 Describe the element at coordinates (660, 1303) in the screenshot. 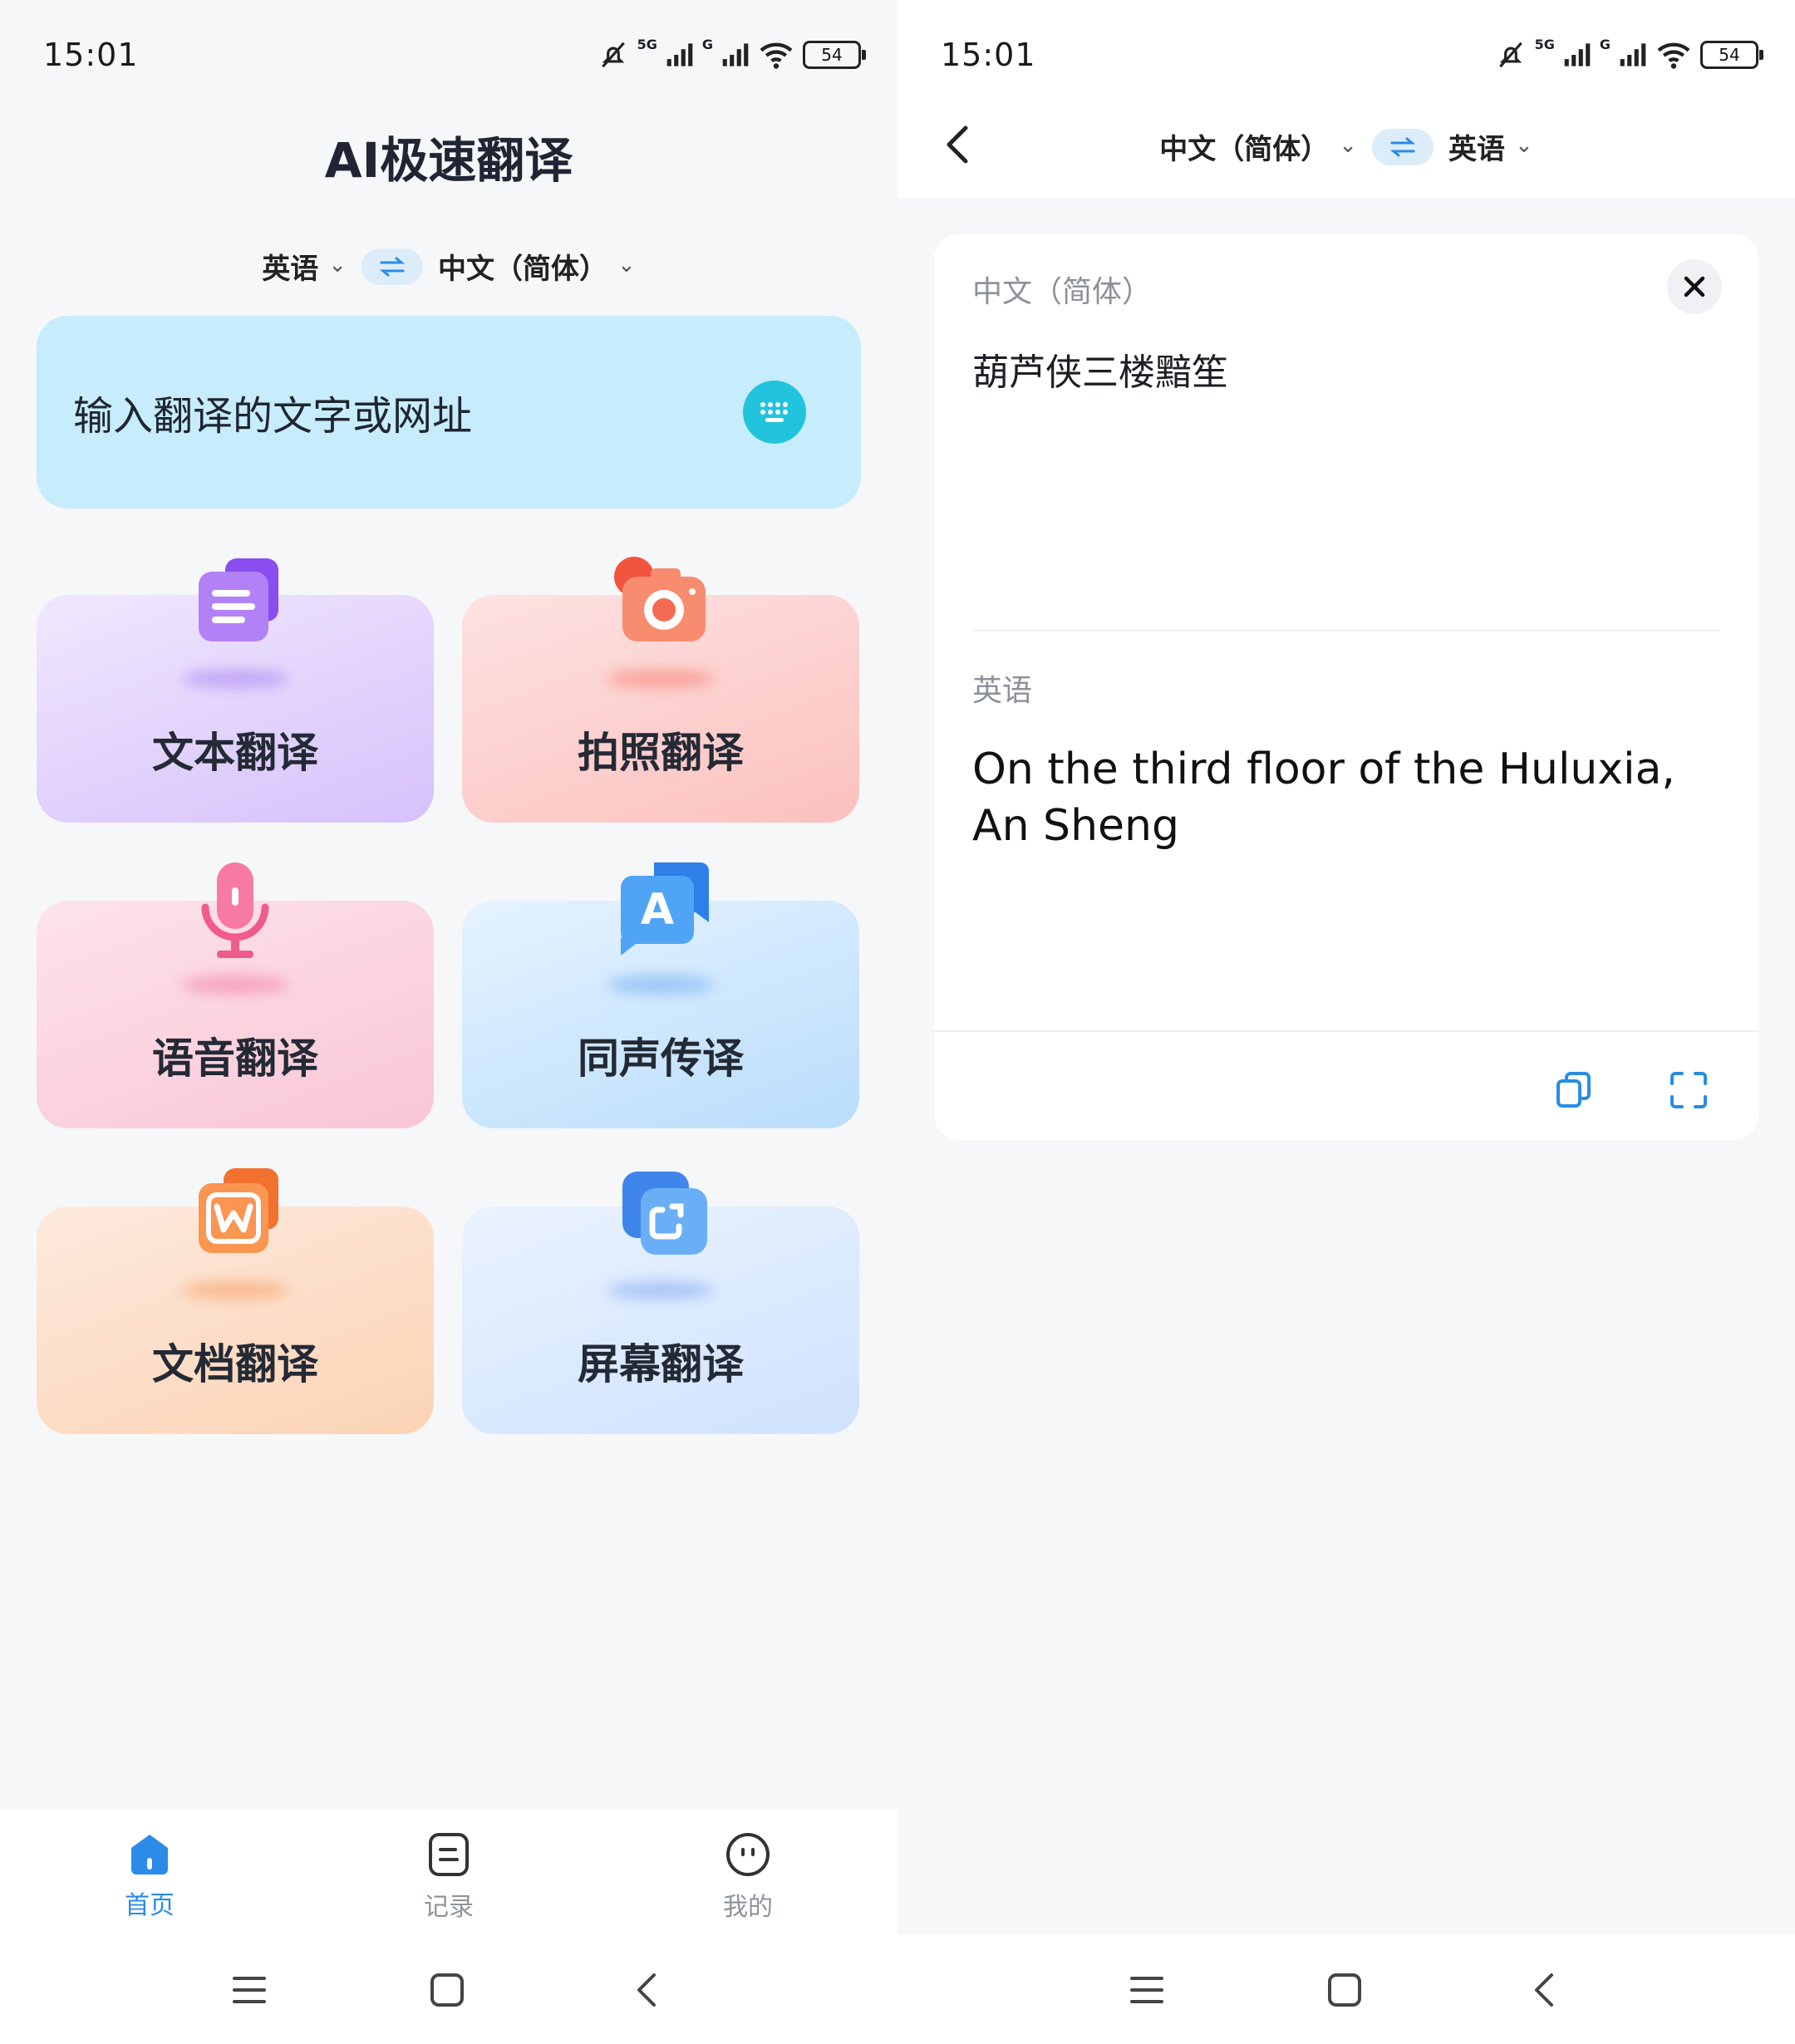

I see `screen-translate-card: 屏幕翻译` at that location.